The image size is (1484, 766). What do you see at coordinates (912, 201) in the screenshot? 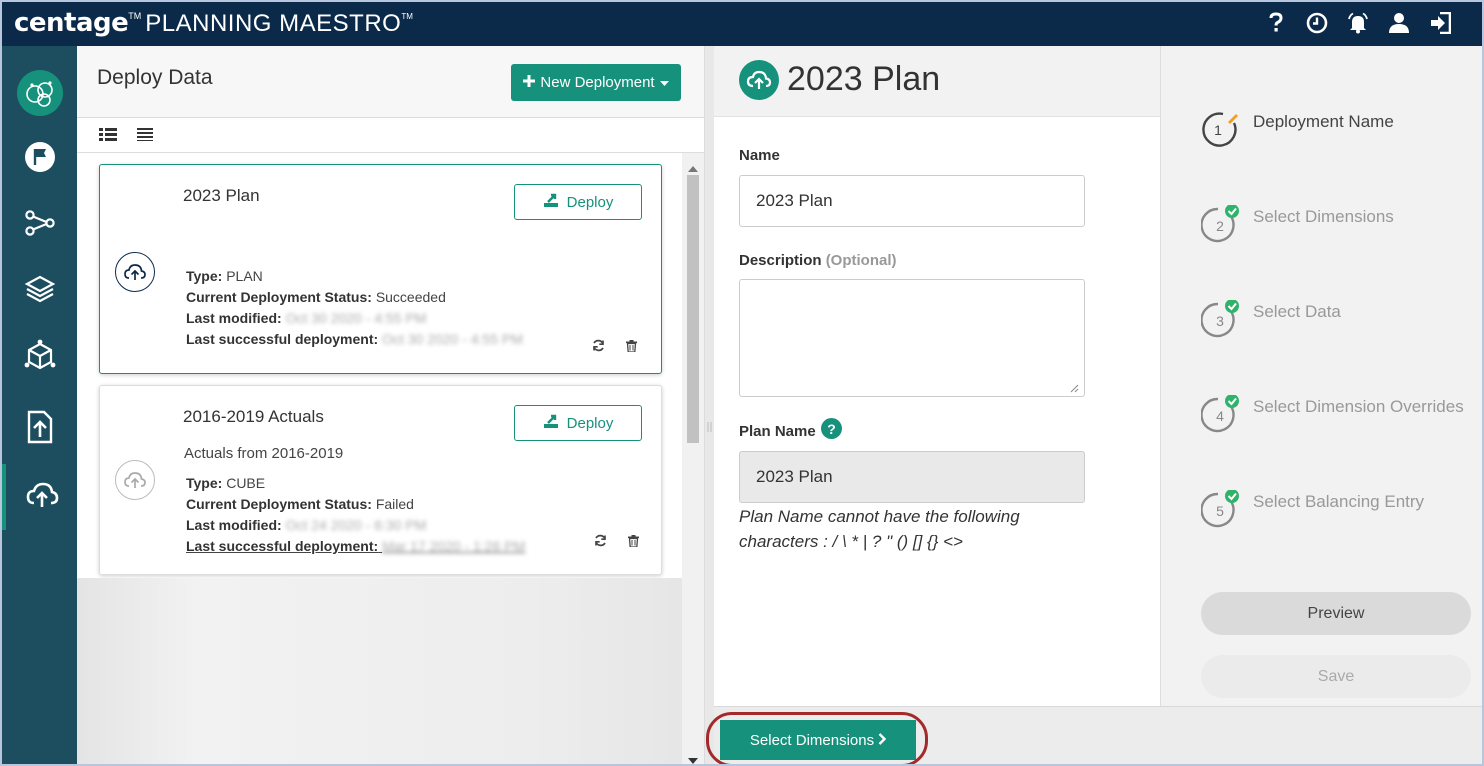
I see `name-input: 2023 Plan` at bounding box center [912, 201].